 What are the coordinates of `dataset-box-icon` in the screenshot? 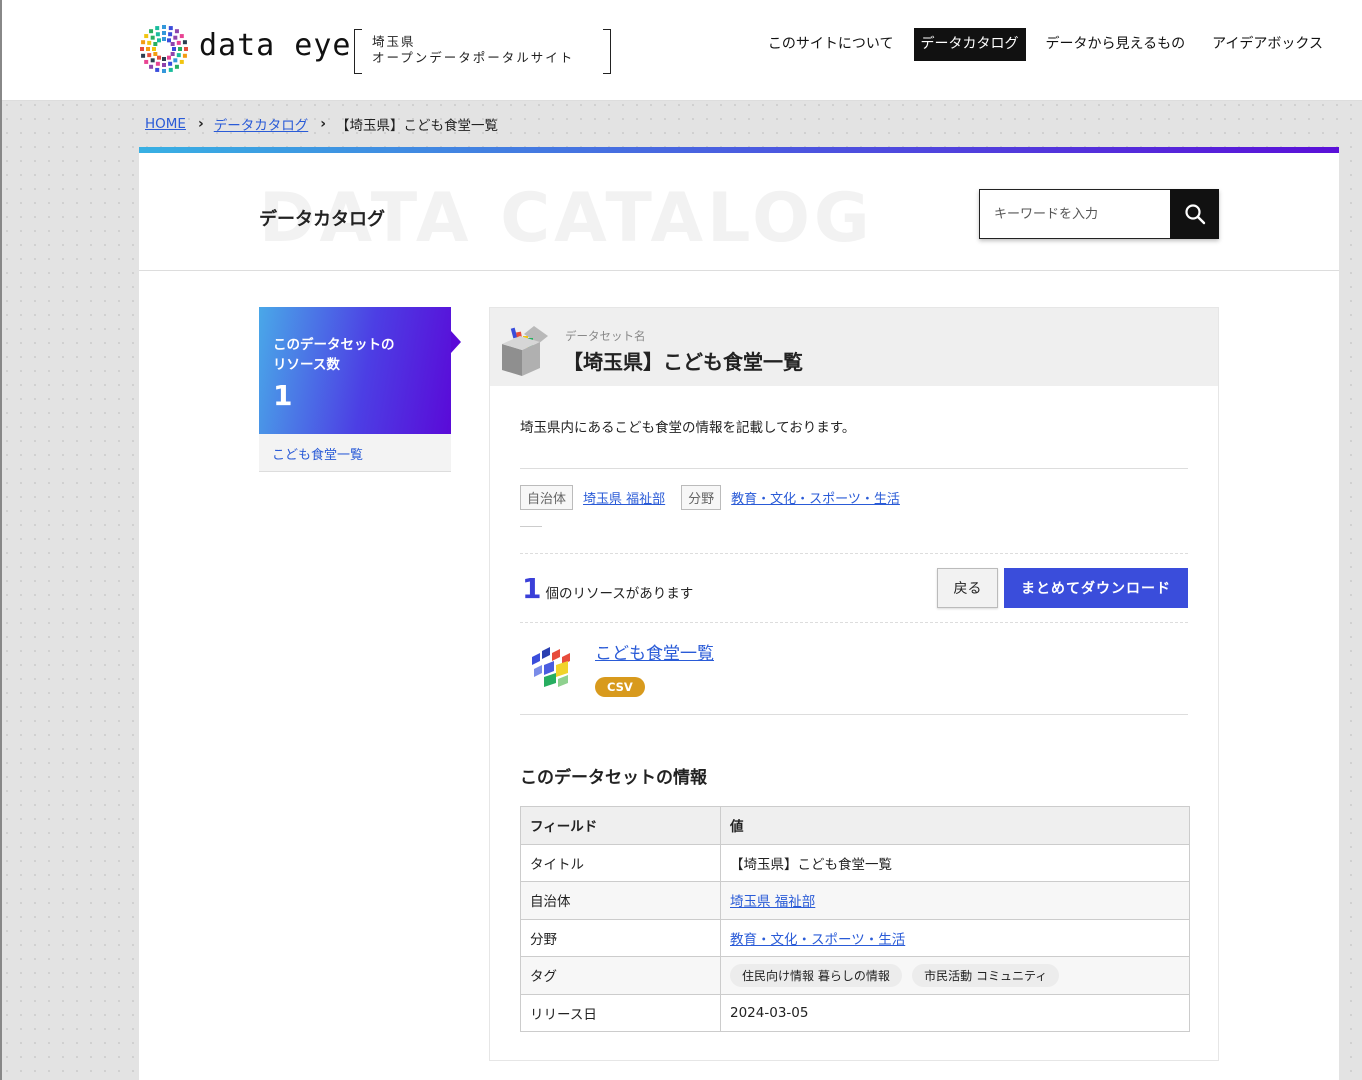 It's located at (525, 351).